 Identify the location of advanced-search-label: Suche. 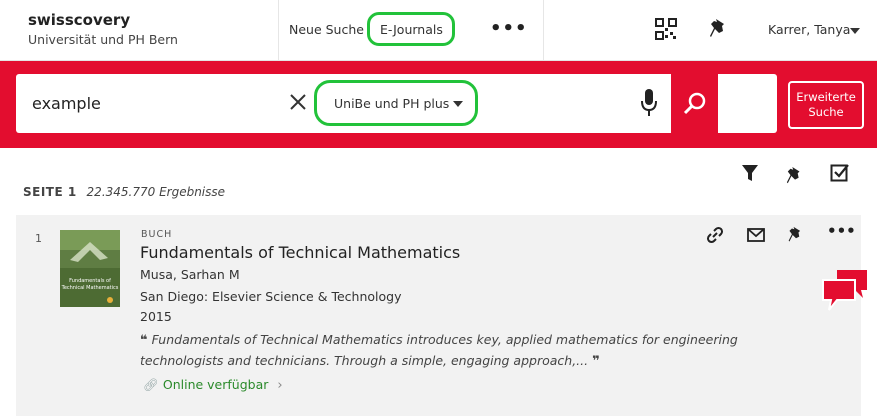
(826, 112).